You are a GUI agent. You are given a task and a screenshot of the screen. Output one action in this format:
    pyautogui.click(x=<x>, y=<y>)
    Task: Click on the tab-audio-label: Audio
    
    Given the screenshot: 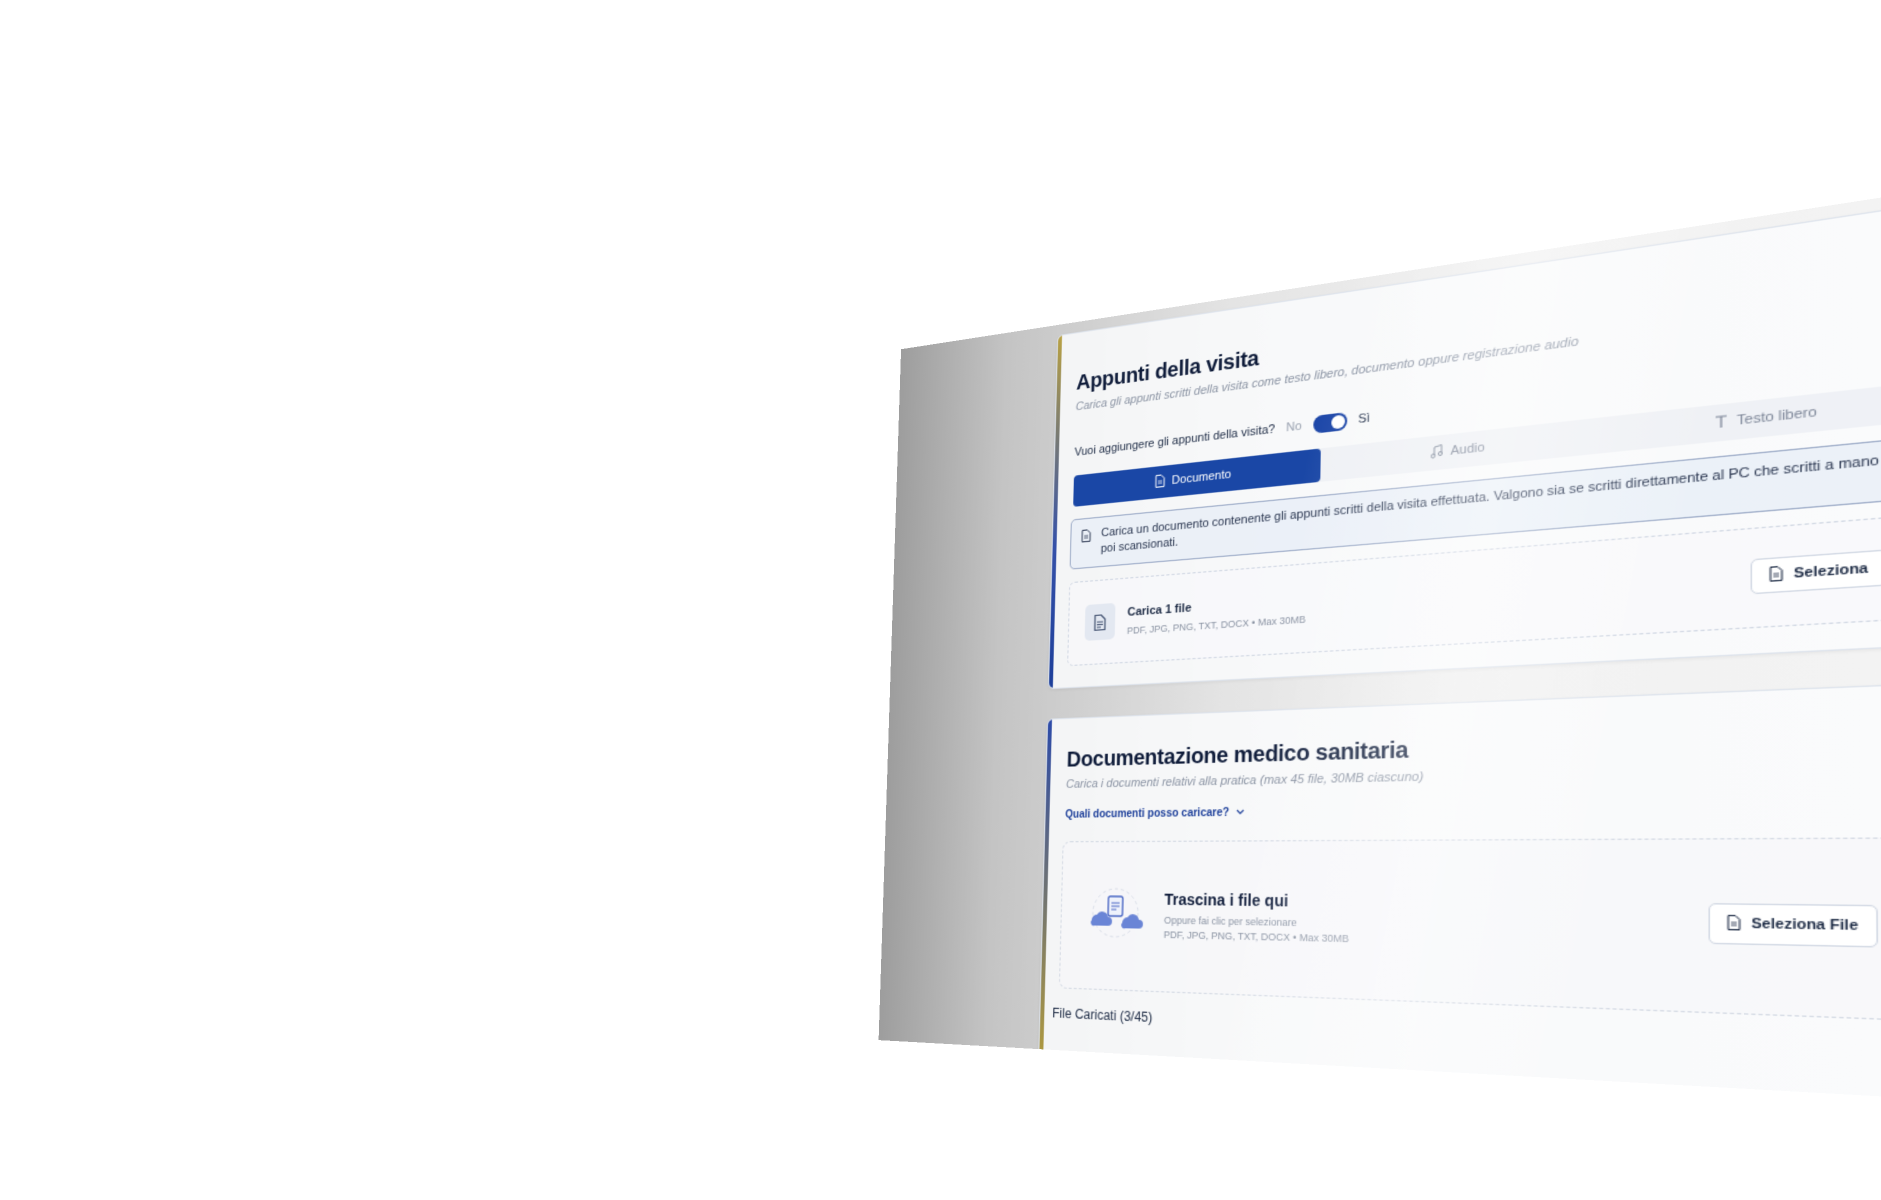 What is the action you would take?
    pyautogui.click(x=1467, y=450)
    